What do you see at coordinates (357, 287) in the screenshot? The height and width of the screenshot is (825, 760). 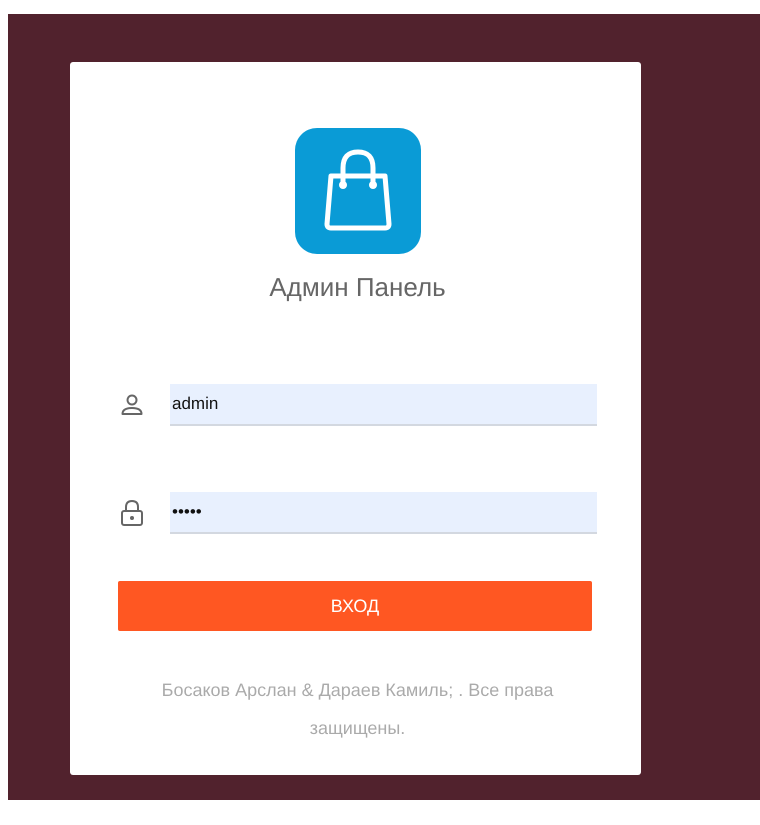 I see `app-title: Админ Панель` at bounding box center [357, 287].